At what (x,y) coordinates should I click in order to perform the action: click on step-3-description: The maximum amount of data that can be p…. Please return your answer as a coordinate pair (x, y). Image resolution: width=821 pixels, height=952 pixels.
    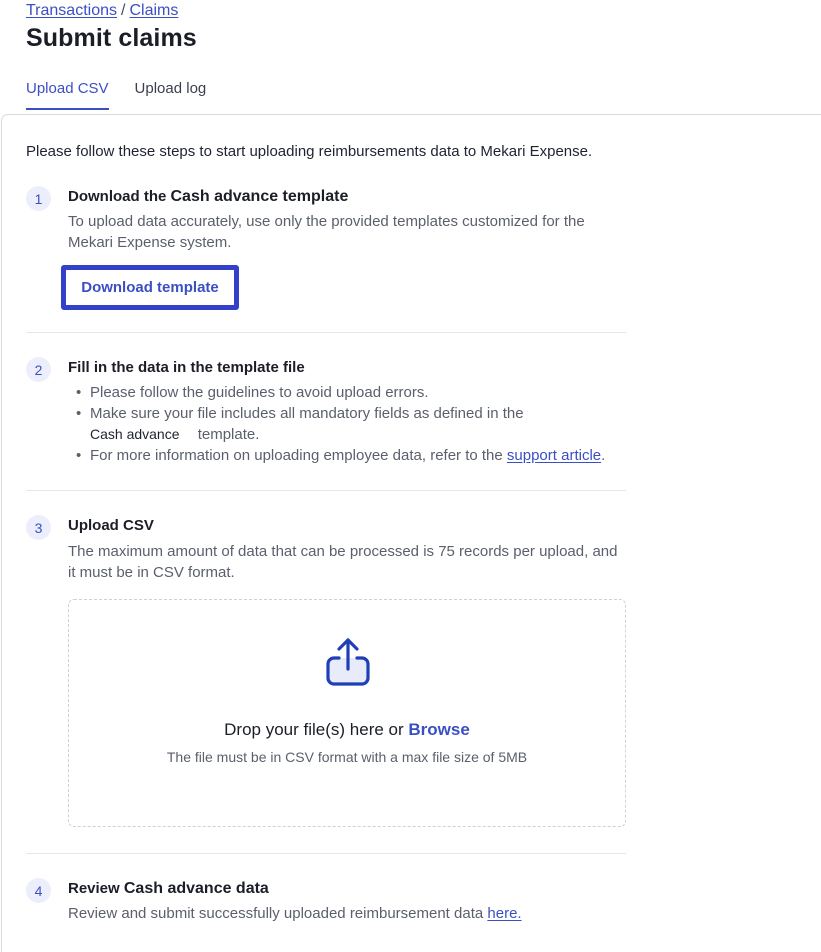
    Looking at the image, I should click on (343, 562).